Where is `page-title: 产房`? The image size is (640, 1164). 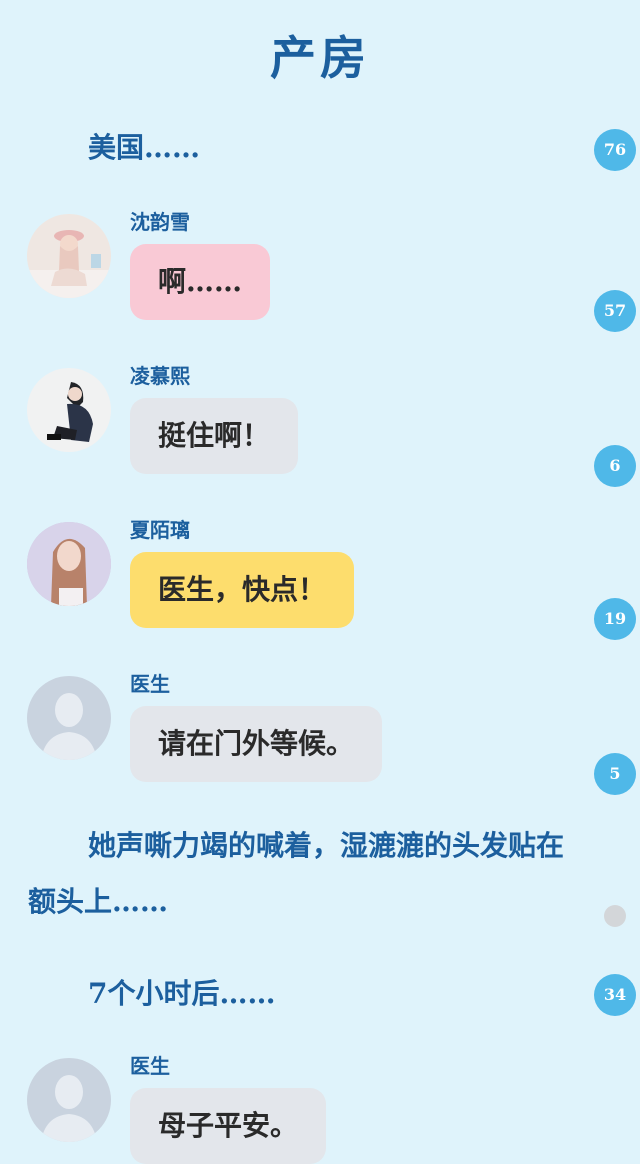 page-title: 产房 is located at coordinates (320, 58).